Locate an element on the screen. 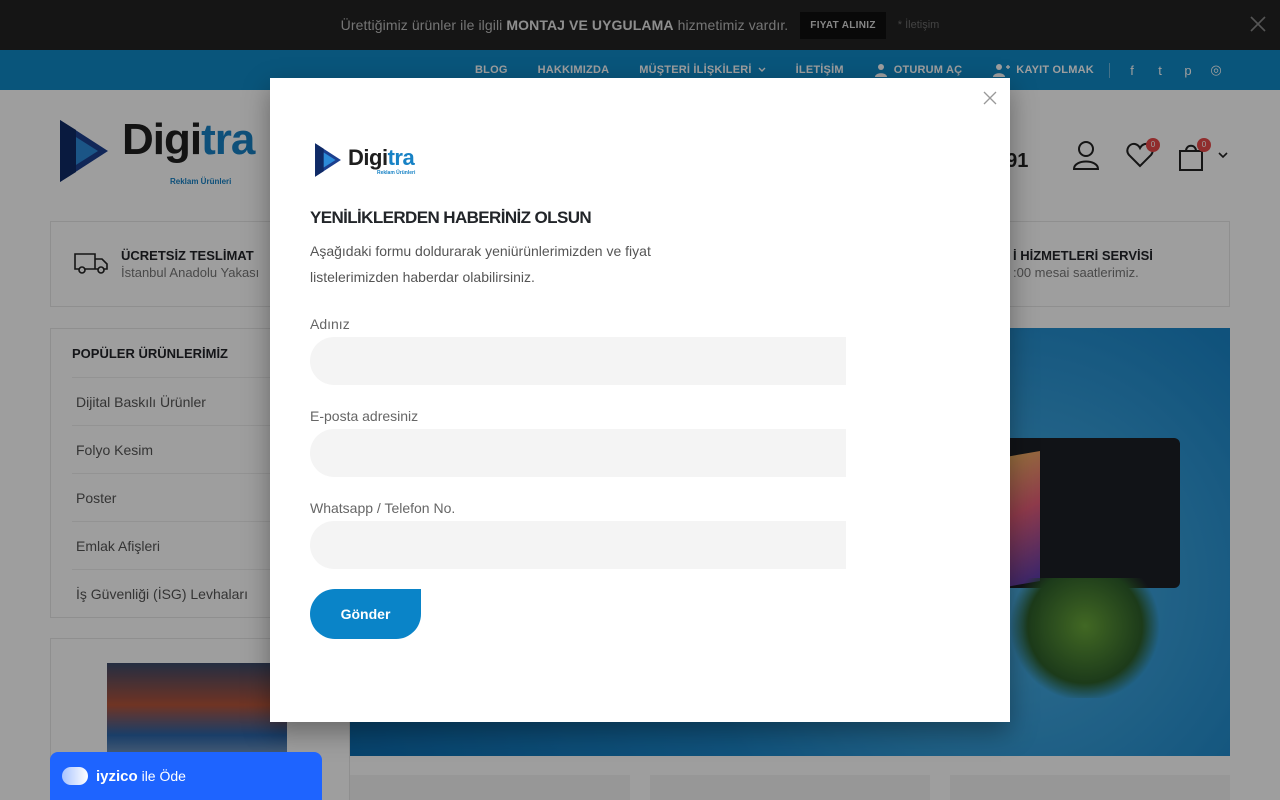  name-label: Adınız is located at coordinates (330, 324).